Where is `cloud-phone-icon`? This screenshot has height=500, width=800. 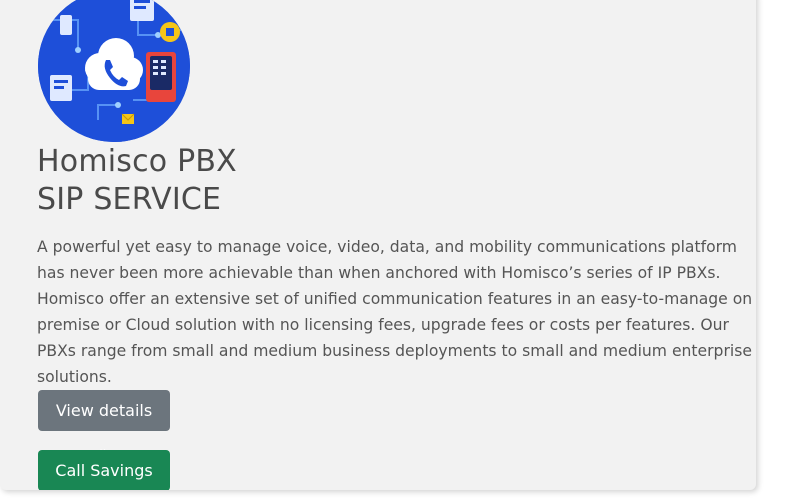 cloud-phone-icon is located at coordinates (114, 71).